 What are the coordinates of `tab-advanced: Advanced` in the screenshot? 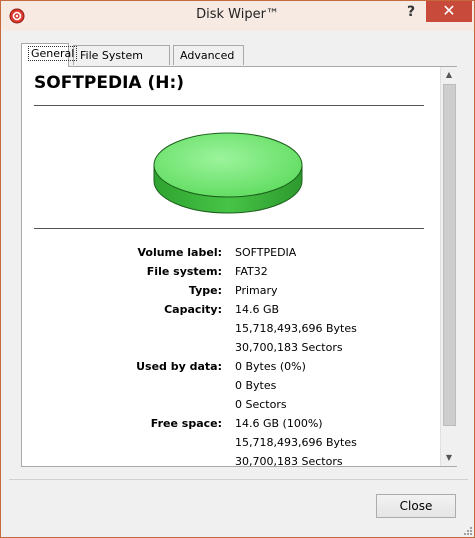 It's located at (208, 55).